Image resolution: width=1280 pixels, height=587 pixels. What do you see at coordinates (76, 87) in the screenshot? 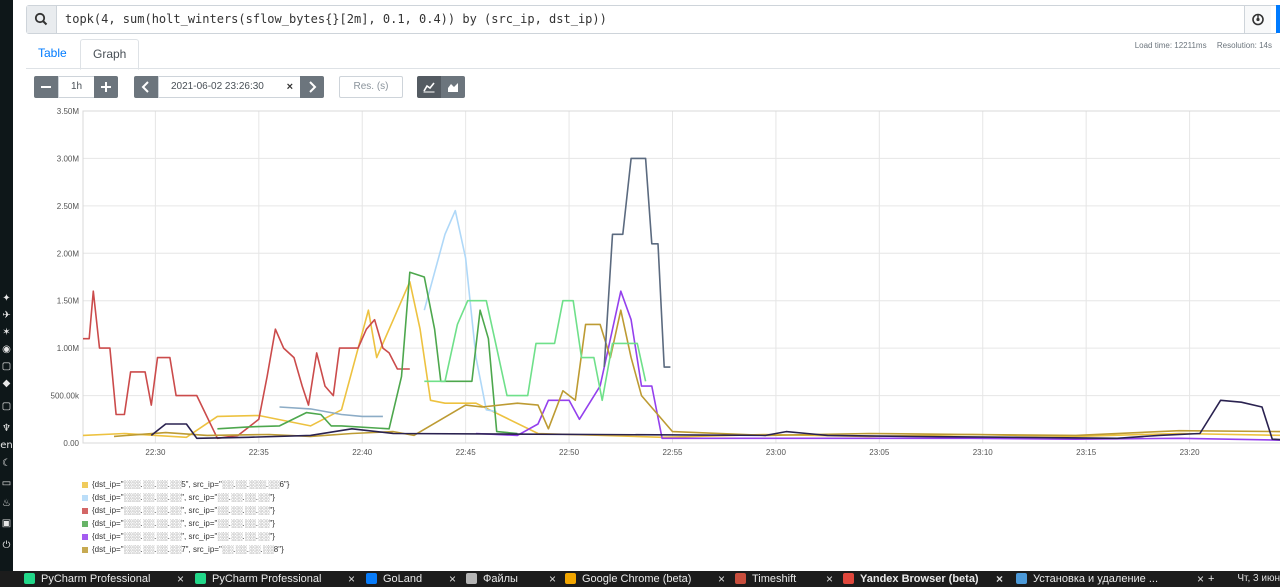
I see `range-input: 1h` at bounding box center [76, 87].